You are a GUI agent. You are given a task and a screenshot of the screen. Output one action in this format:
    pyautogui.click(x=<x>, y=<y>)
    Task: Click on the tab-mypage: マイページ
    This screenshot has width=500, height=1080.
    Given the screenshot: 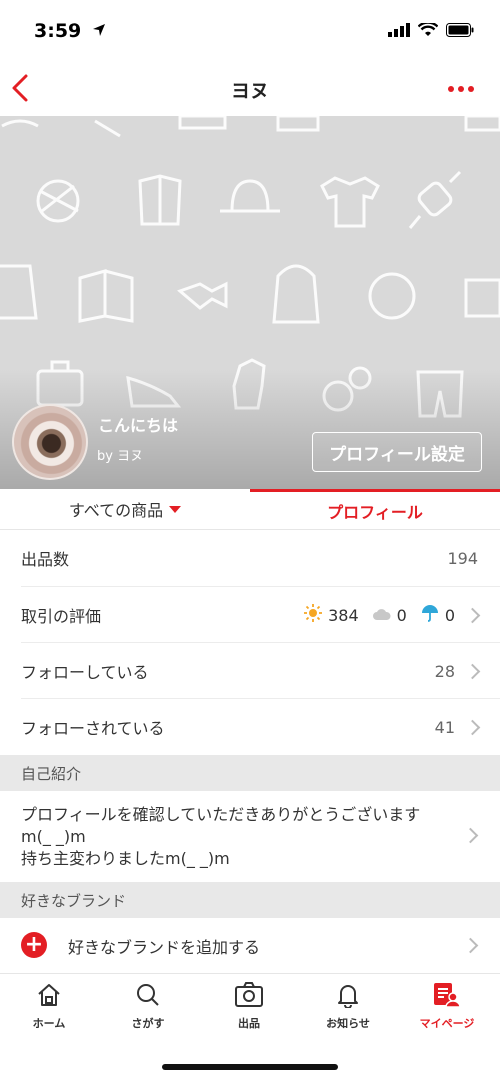 What is the action you would take?
    pyautogui.click(x=447, y=1006)
    